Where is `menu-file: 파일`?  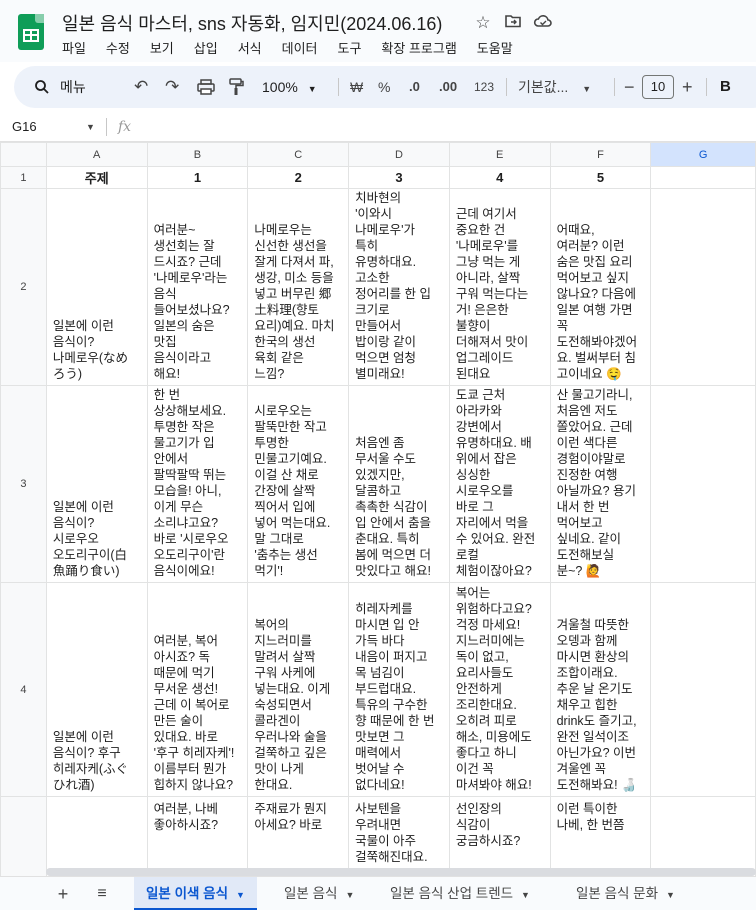 menu-file: 파일 is located at coordinates (79, 47).